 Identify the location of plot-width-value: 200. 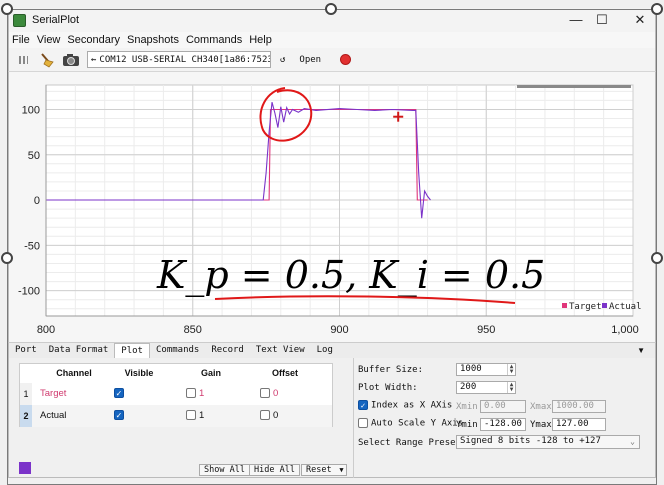
(468, 387).